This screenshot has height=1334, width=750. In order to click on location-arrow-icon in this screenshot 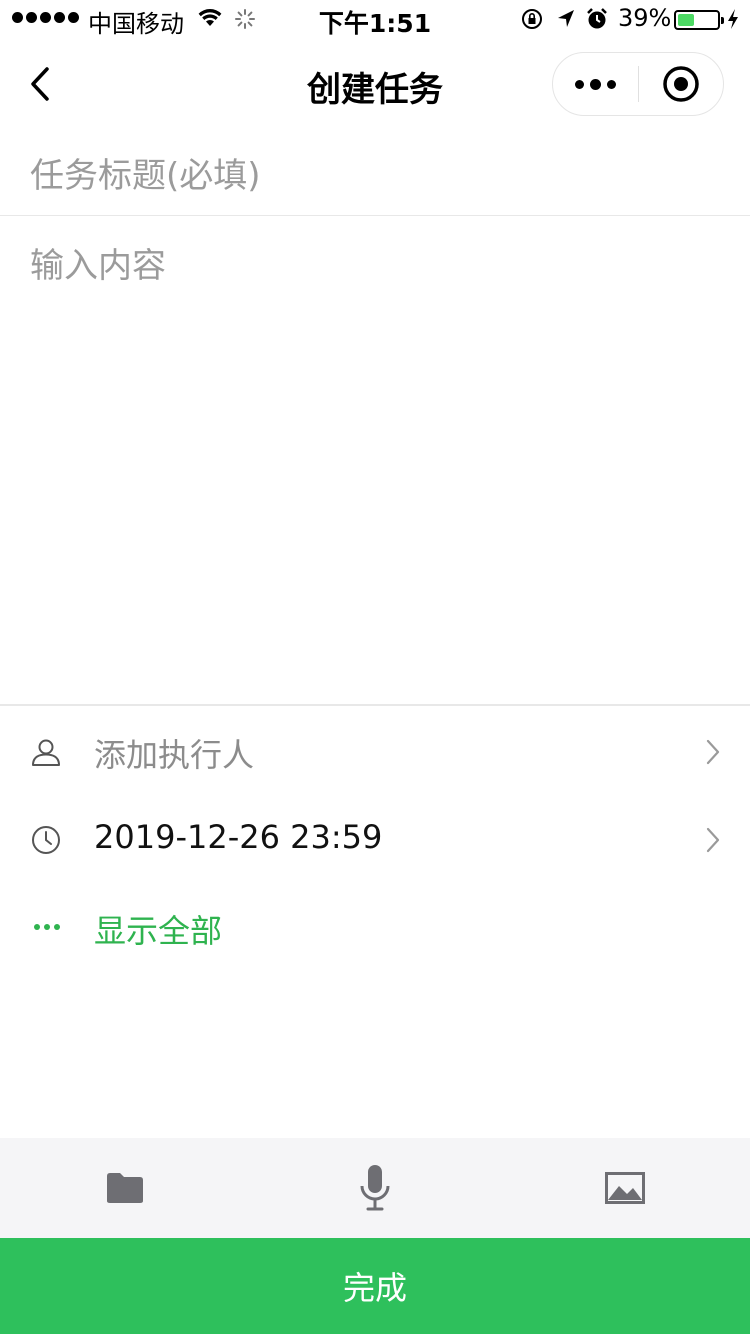, I will do `click(566, 18)`.